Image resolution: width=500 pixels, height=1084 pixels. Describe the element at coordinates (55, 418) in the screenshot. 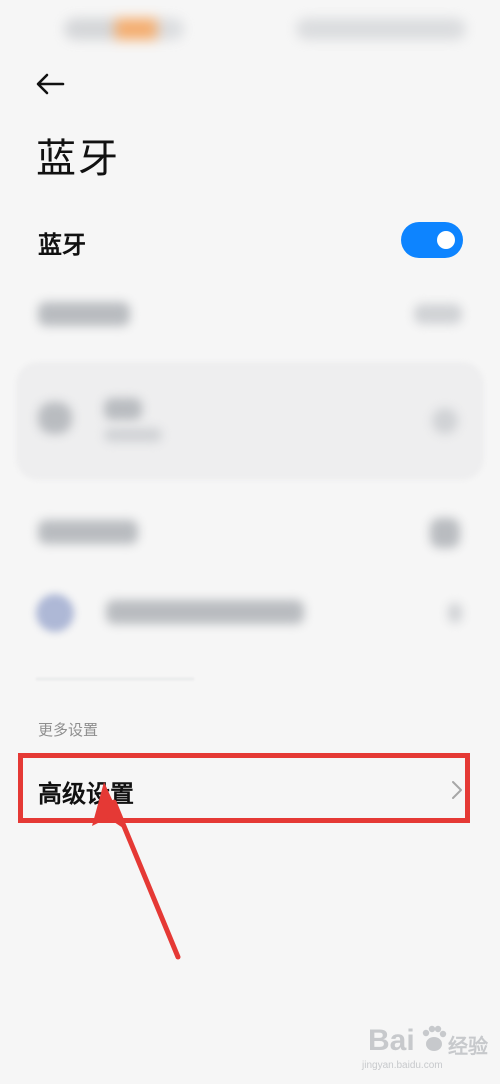

I see `headphone-icon-blurred` at that location.